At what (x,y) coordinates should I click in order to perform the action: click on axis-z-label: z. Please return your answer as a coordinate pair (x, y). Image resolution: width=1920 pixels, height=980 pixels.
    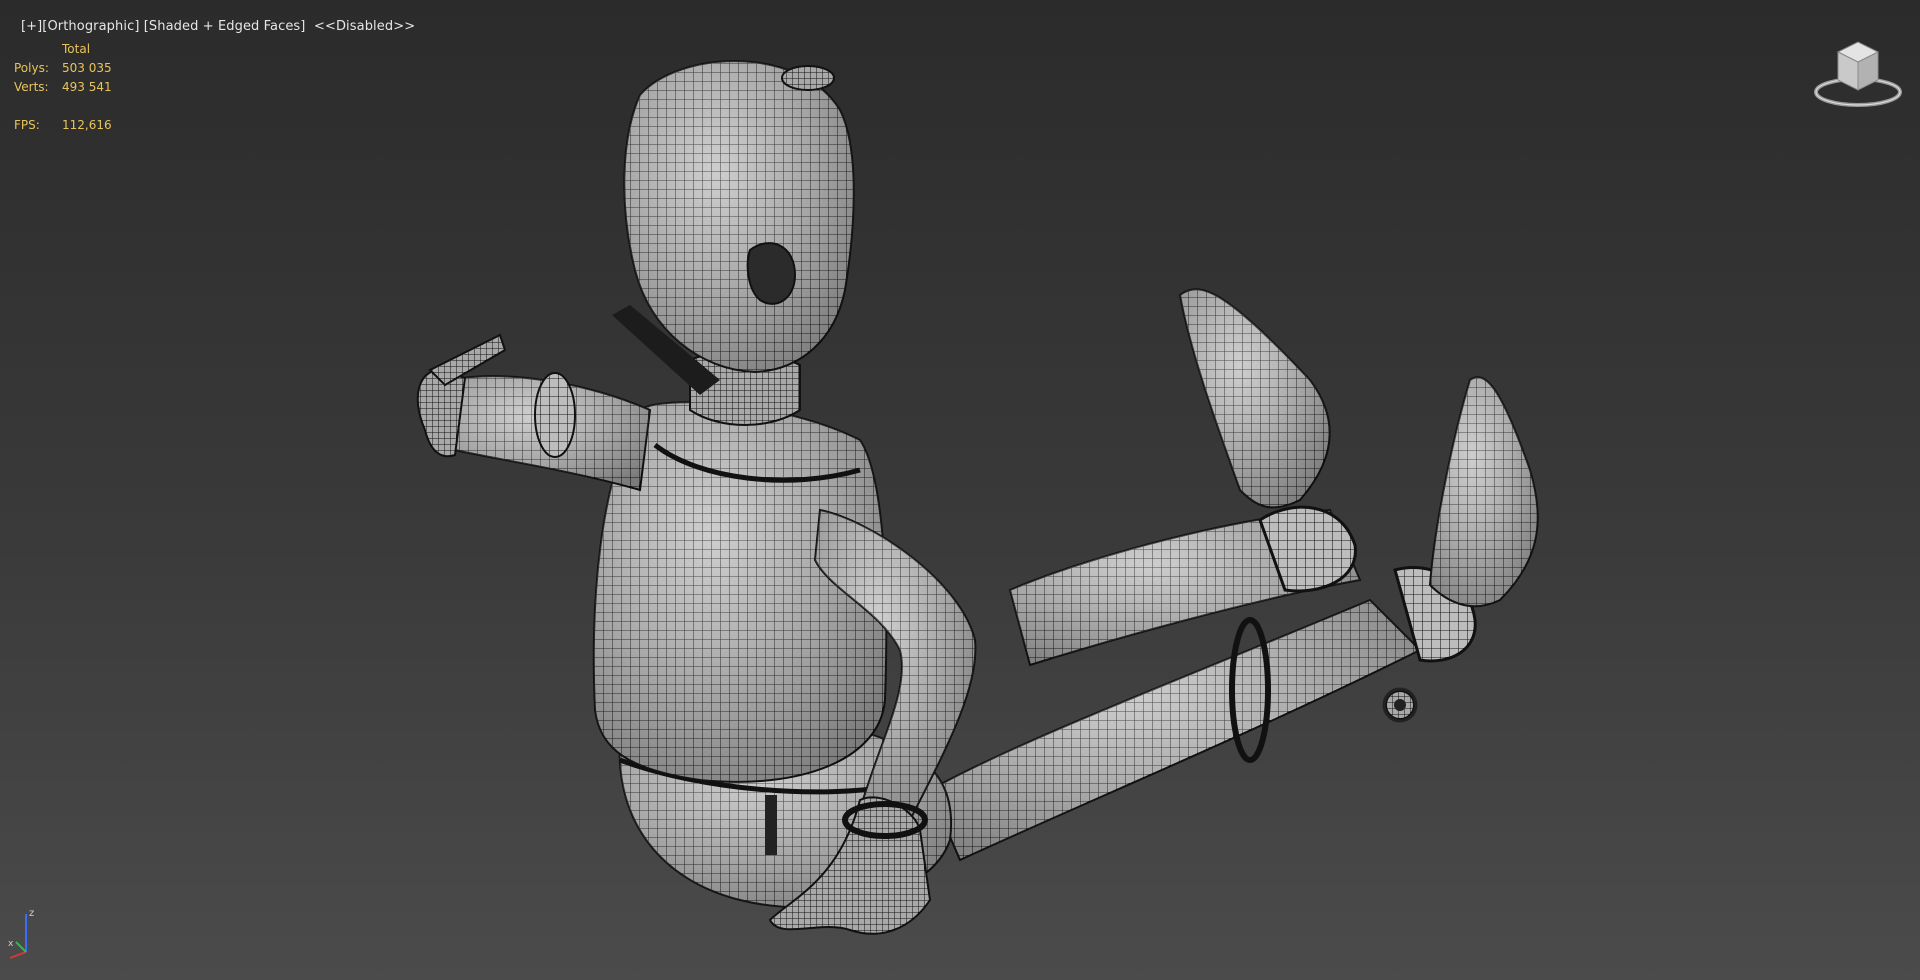
    Looking at the image, I should click on (31, 913).